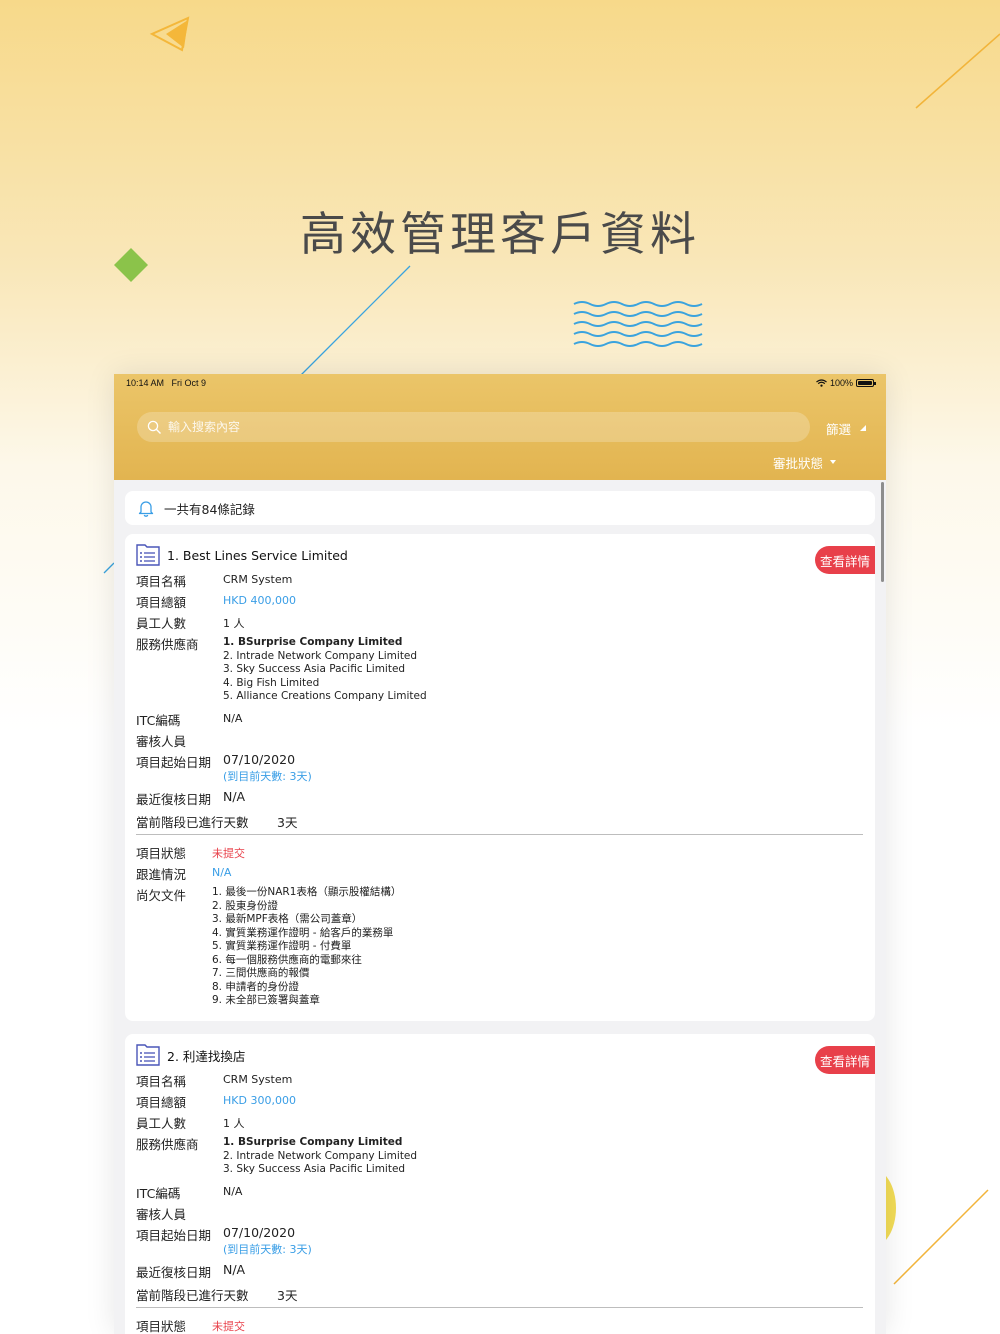 Image resolution: width=1000 pixels, height=1334 pixels. I want to click on value-follow-up: N/A, so click(222, 872).